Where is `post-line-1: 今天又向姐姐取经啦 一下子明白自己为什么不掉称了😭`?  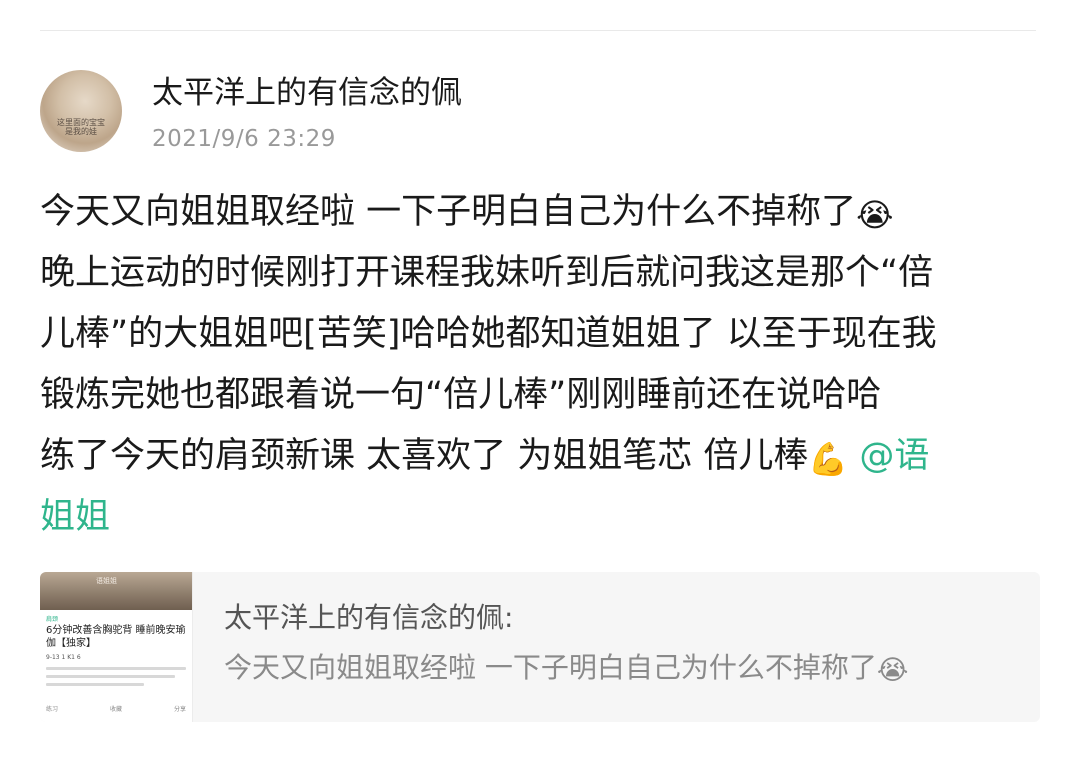
post-line-1: 今天又向姐姐取经啦 一下子明白自己为什么不掉称了😭 is located at coordinates (540, 212).